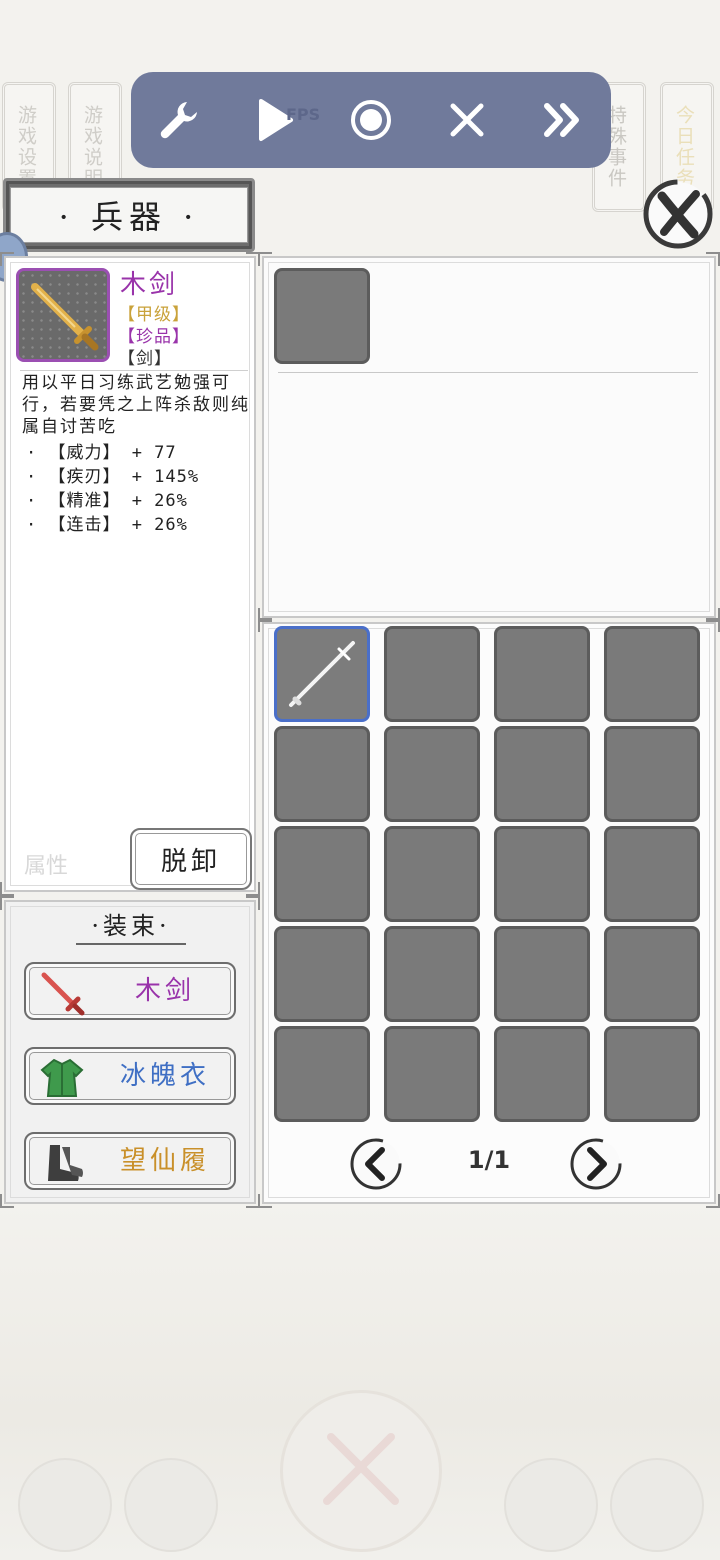 The width and height of the screenshot is (720, 1560). I want to click on page-title: · 兵器 ·, so click(129, 215).